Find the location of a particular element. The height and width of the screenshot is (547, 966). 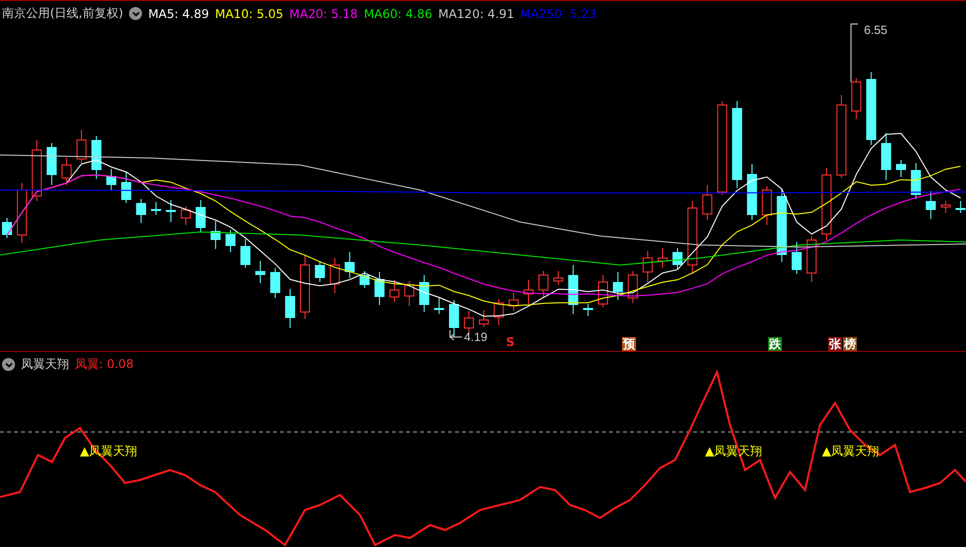

indicator-title: 凤翼天翔 is located at coordinates (45, 364).